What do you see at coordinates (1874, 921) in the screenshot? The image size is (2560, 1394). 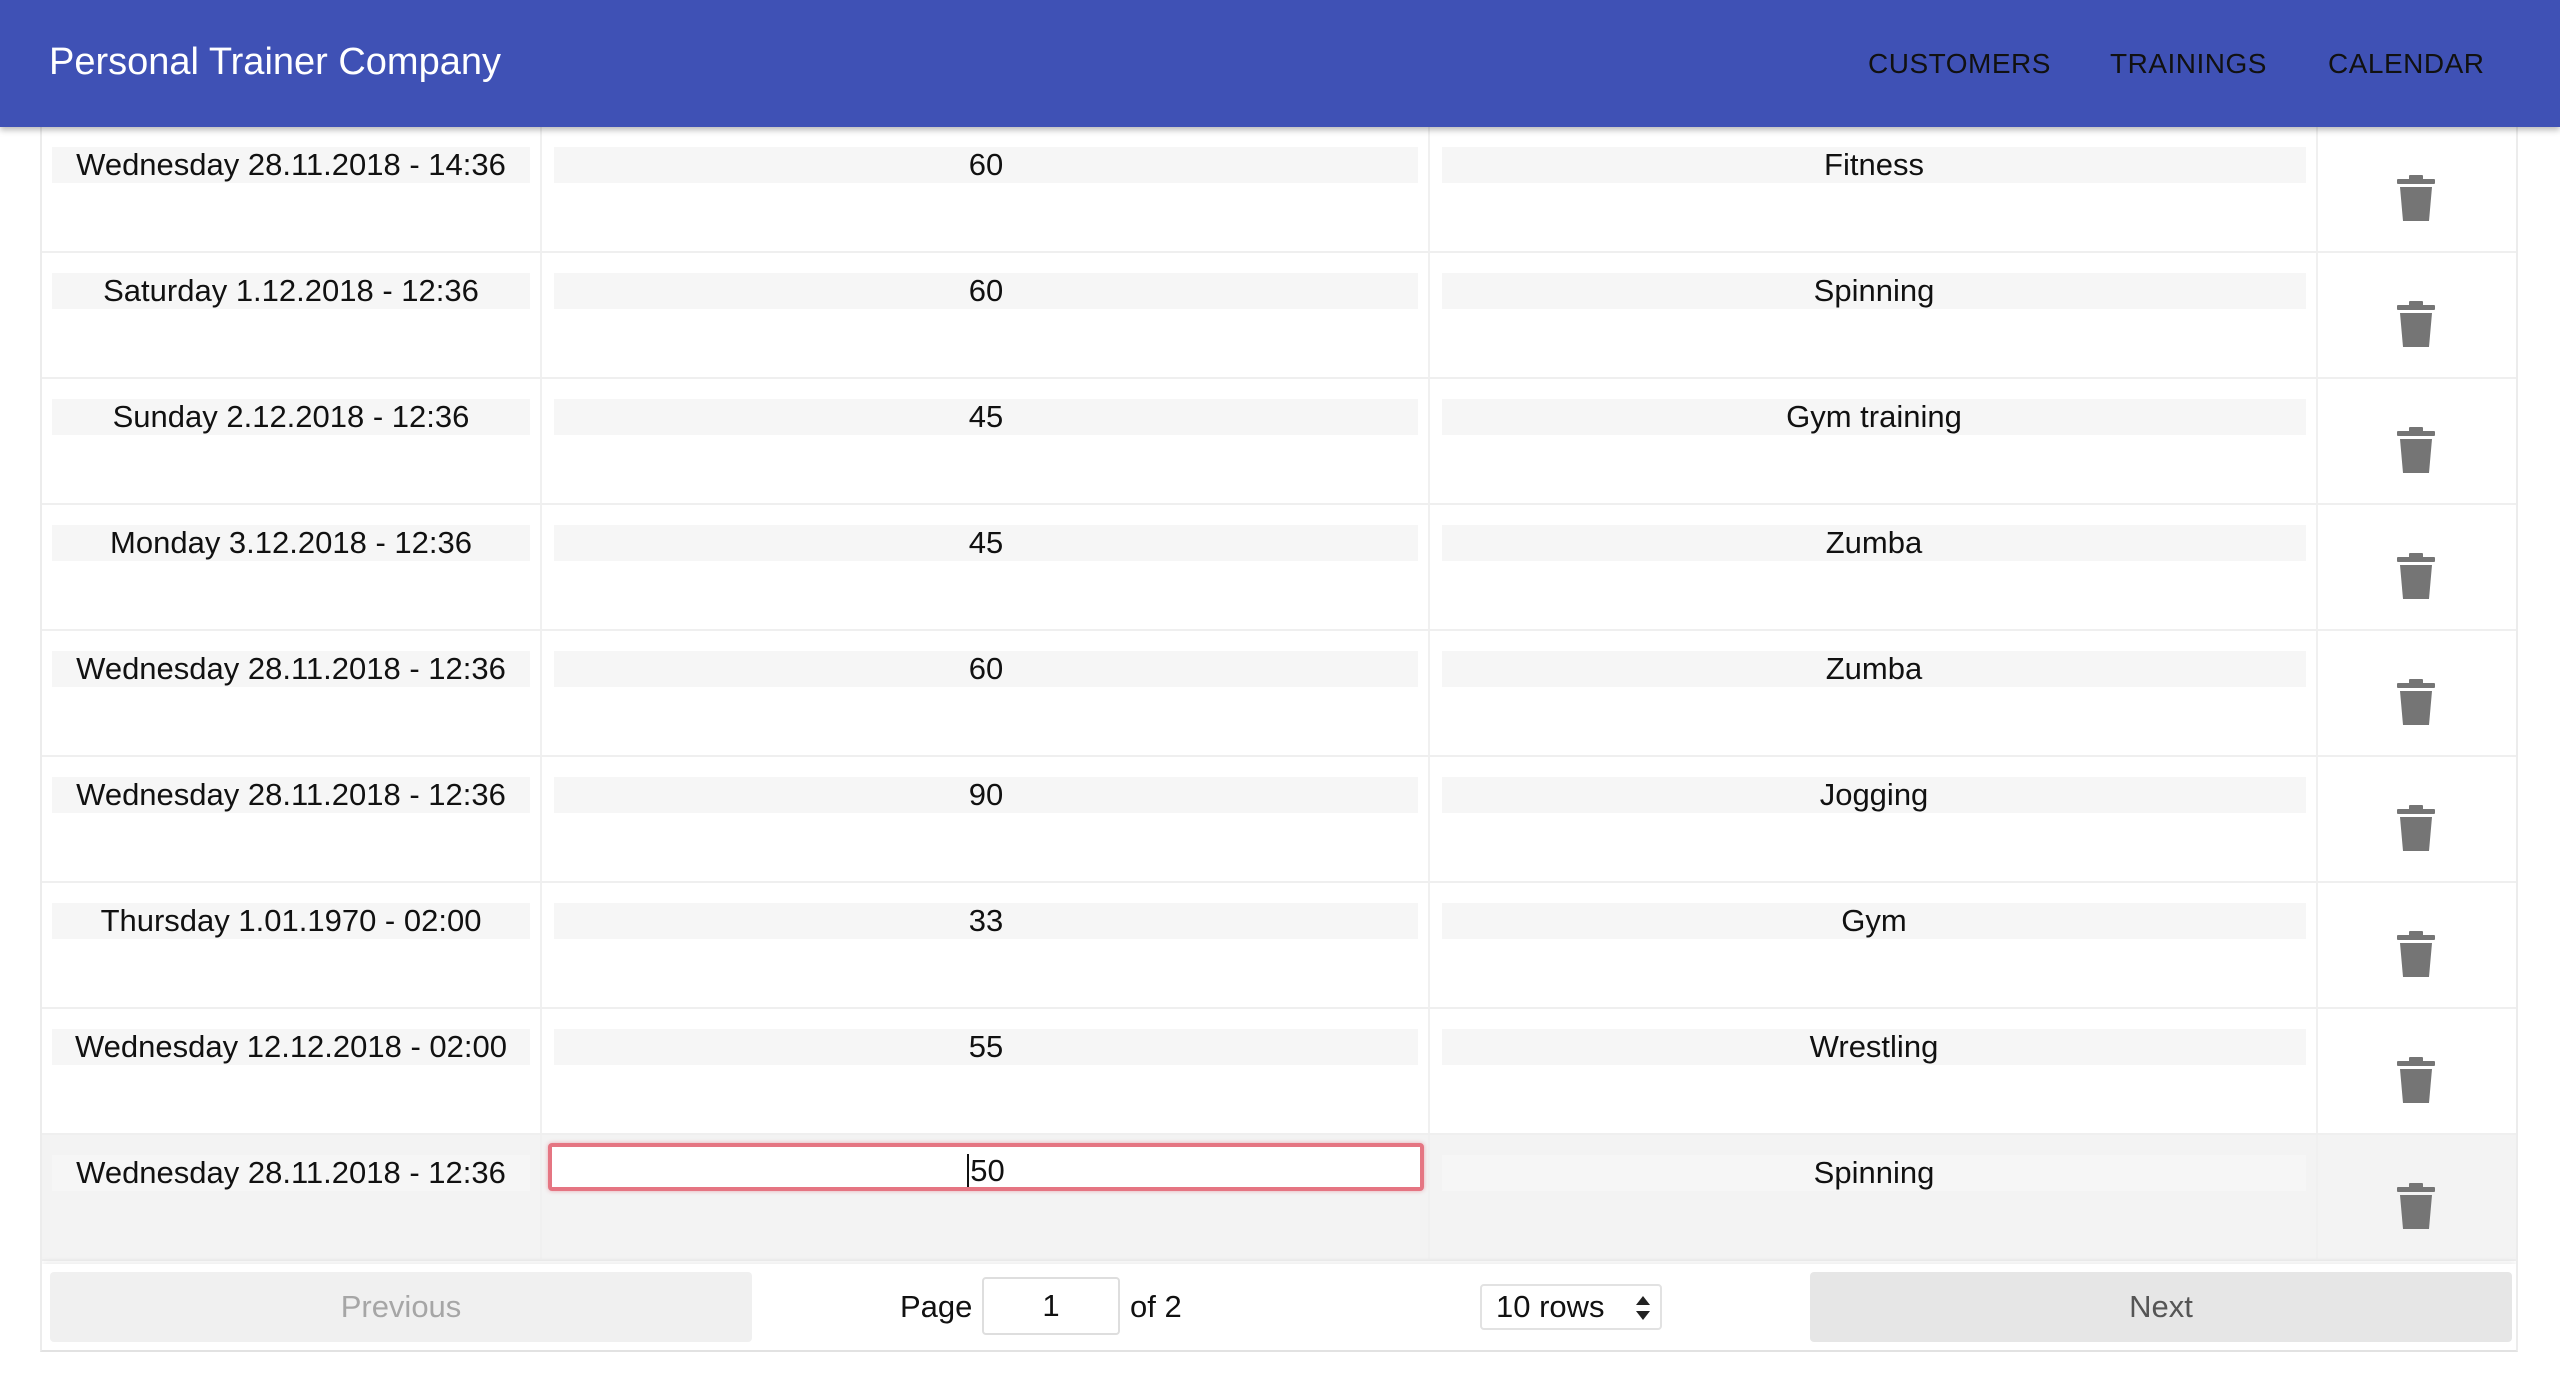 I see `activity-field: Gym` at bounding box center [1874, 921].